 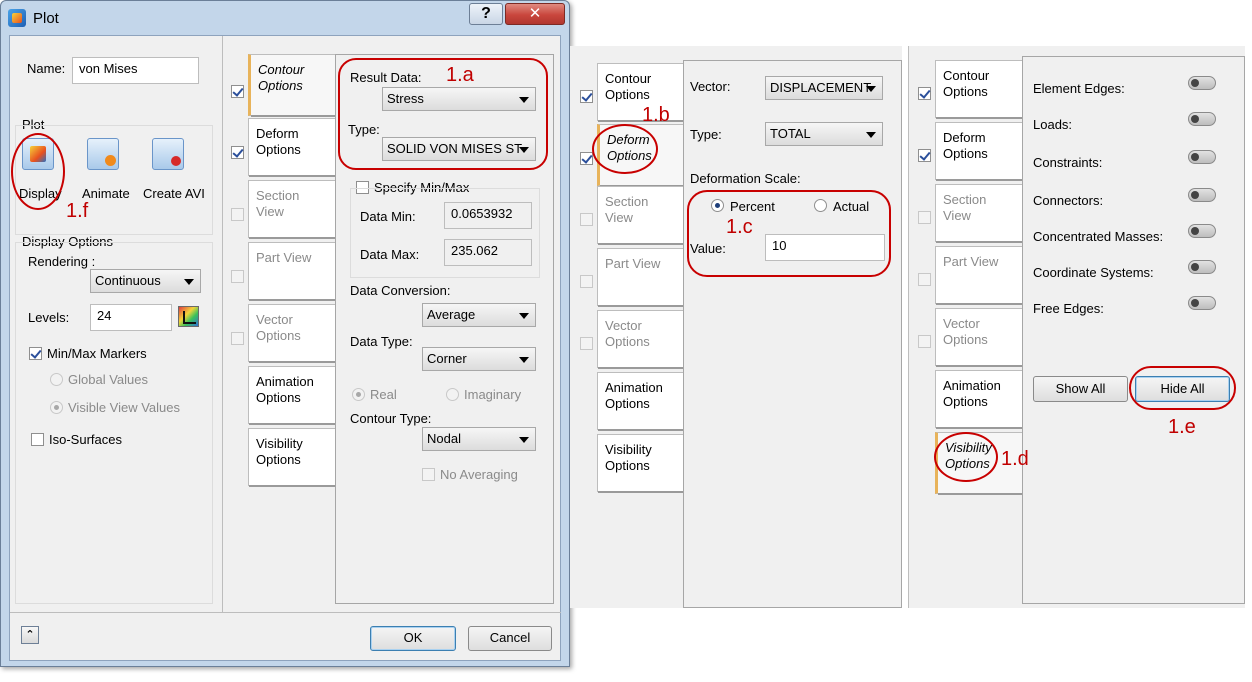 What do you see at coordinates (1079, 88) in the screenshot?
I see `visibility-item-label: Element Edges:` at bounding box center [1079, 88].